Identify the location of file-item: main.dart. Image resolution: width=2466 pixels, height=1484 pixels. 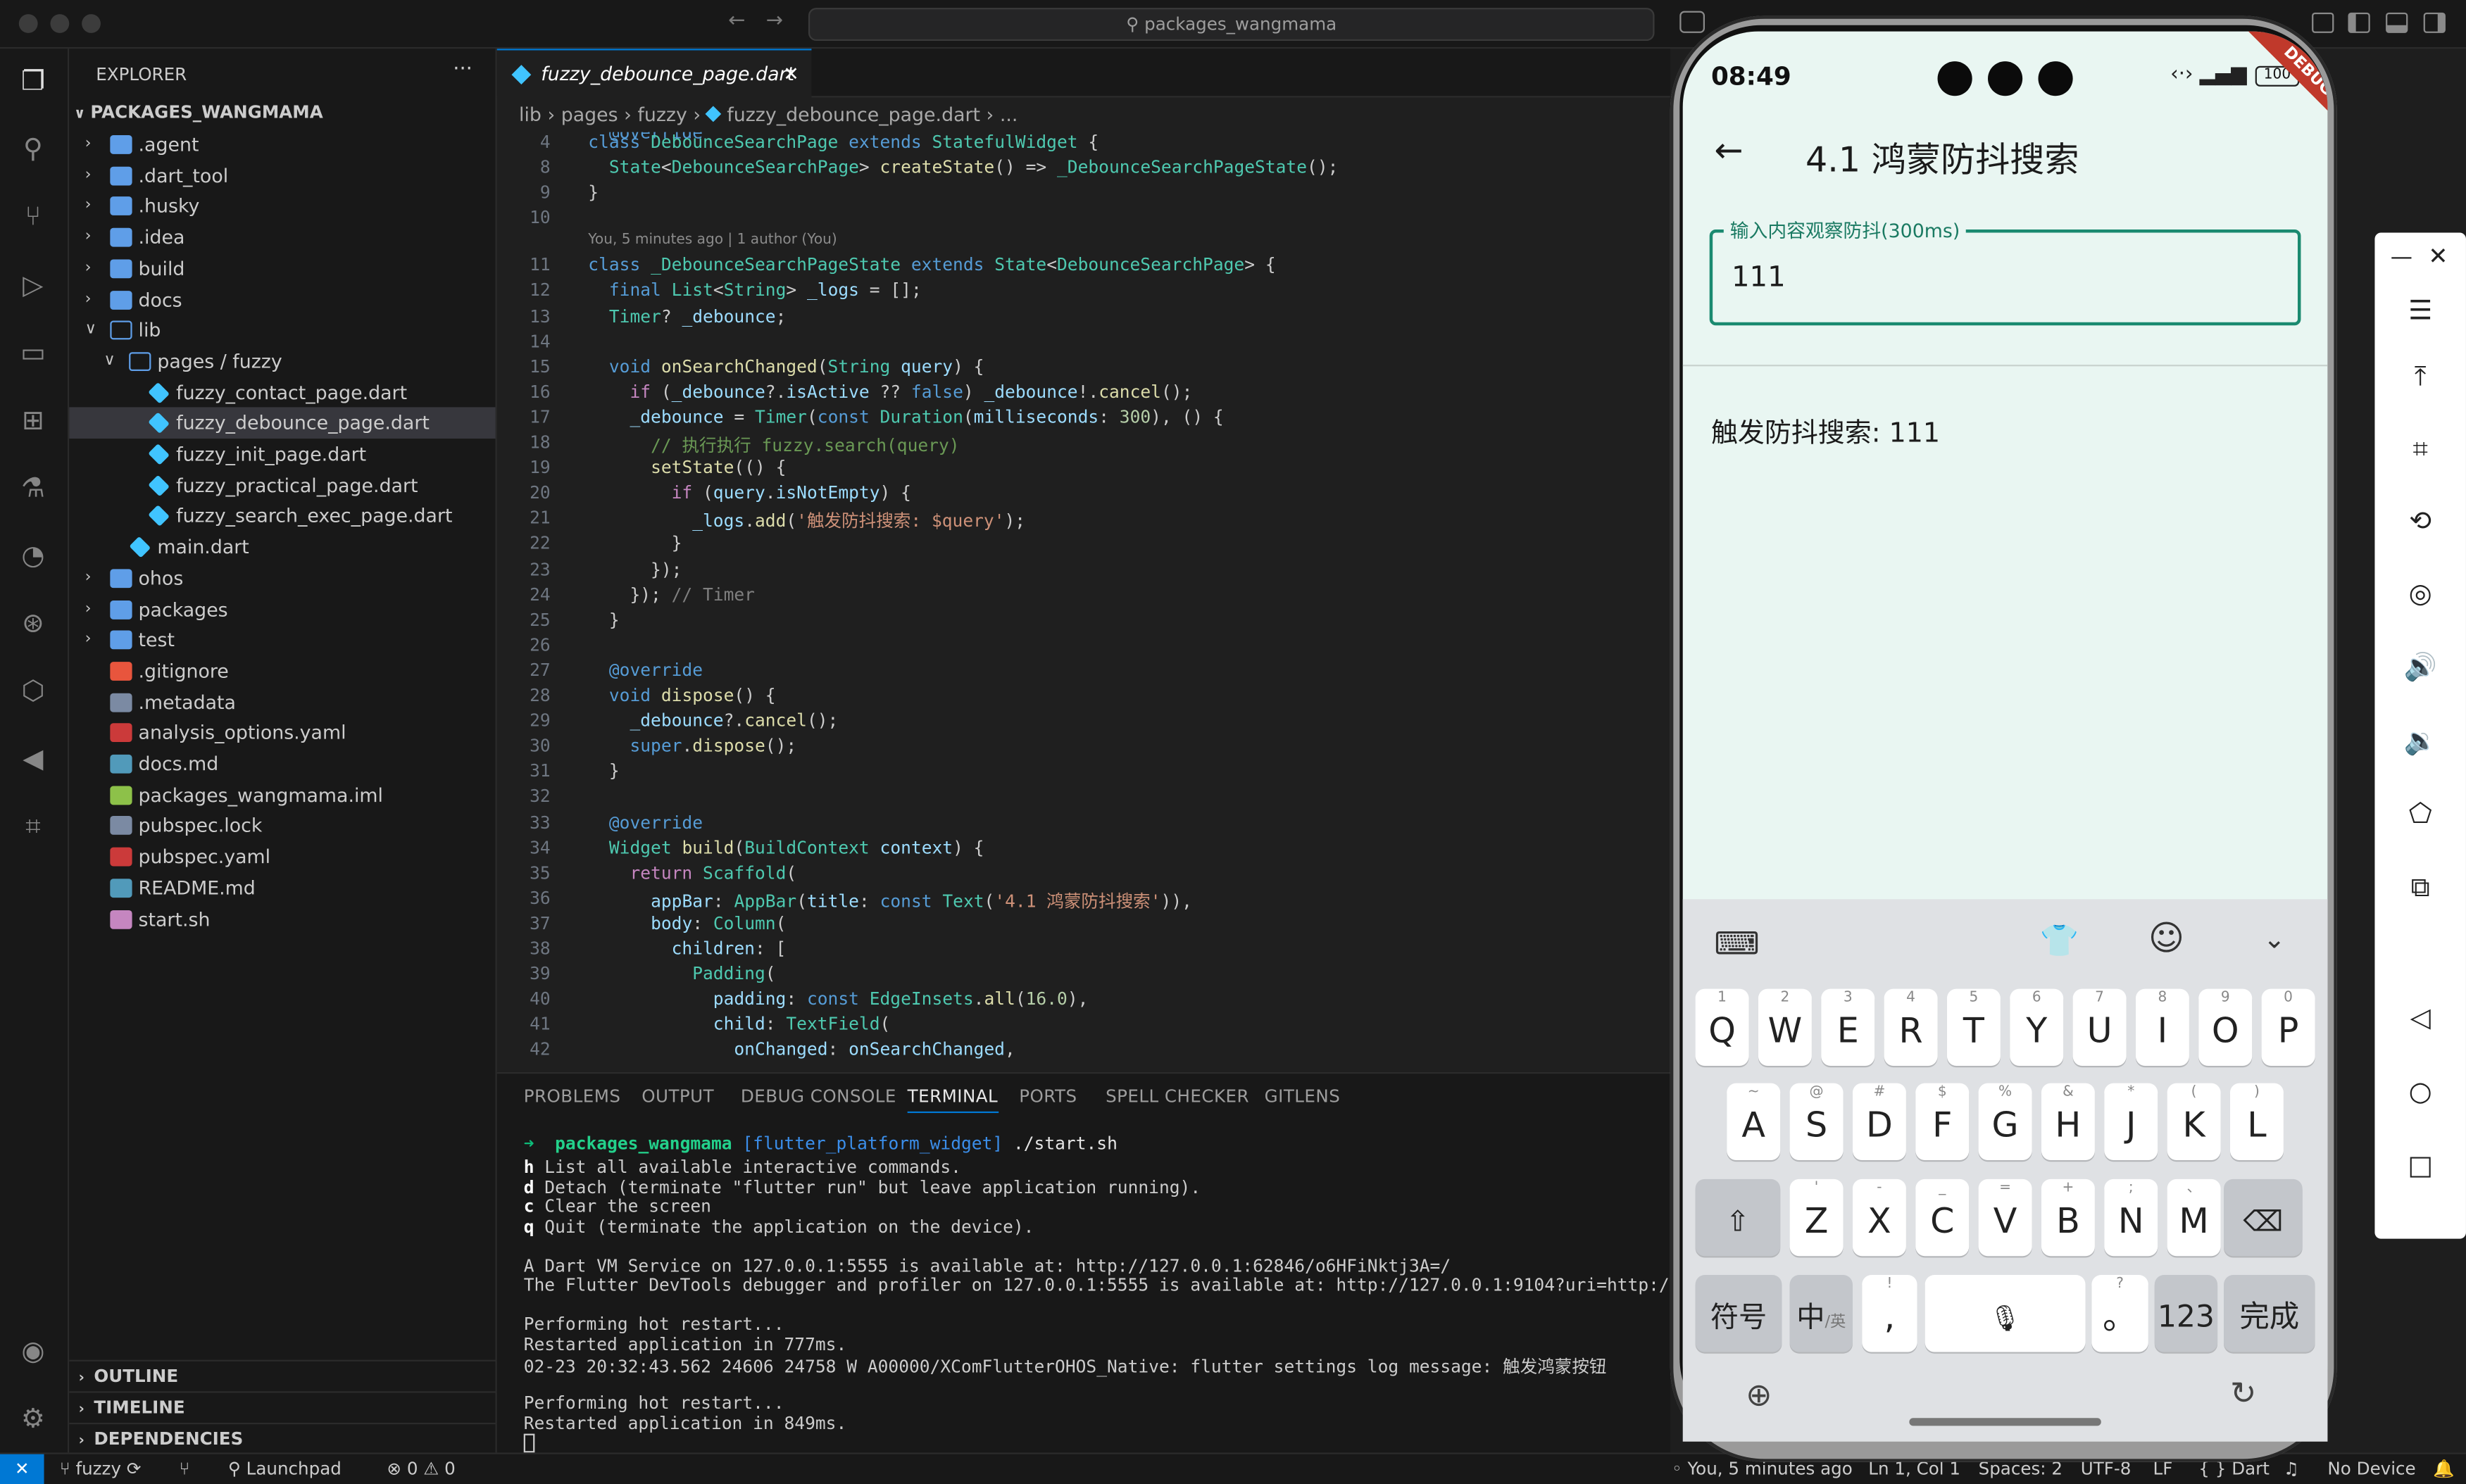
(282, 547).